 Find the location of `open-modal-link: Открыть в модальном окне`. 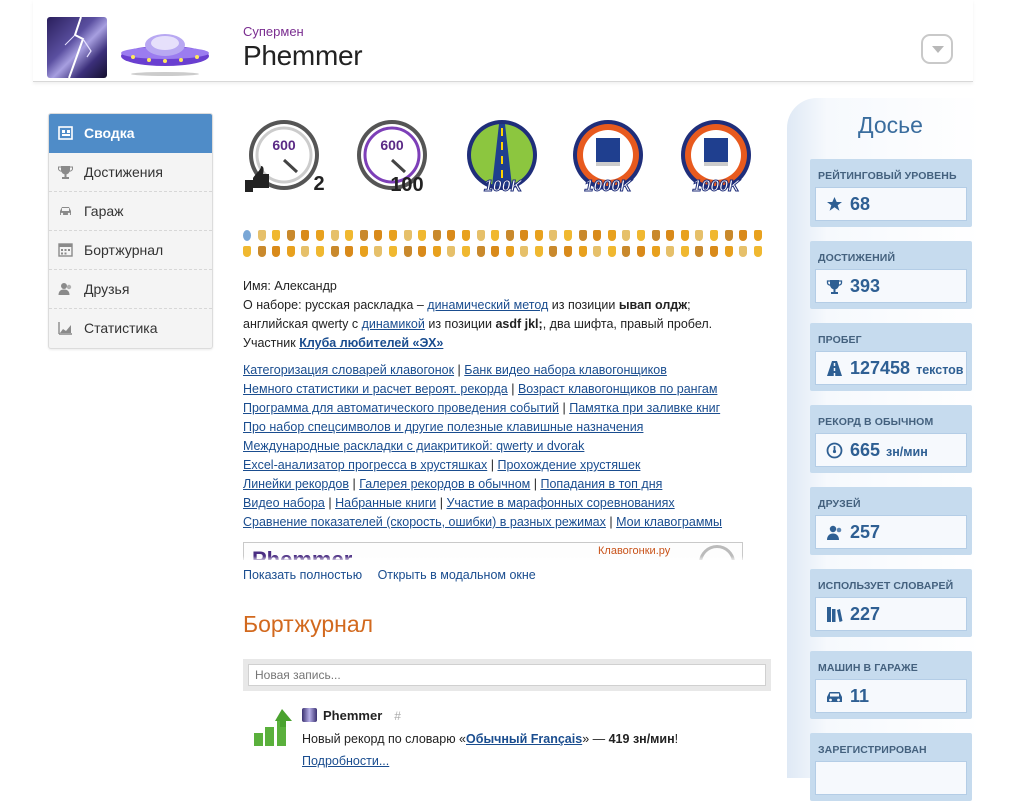

open-modal-link: Открыть в модальном окне is located at coordinates (457, 575).